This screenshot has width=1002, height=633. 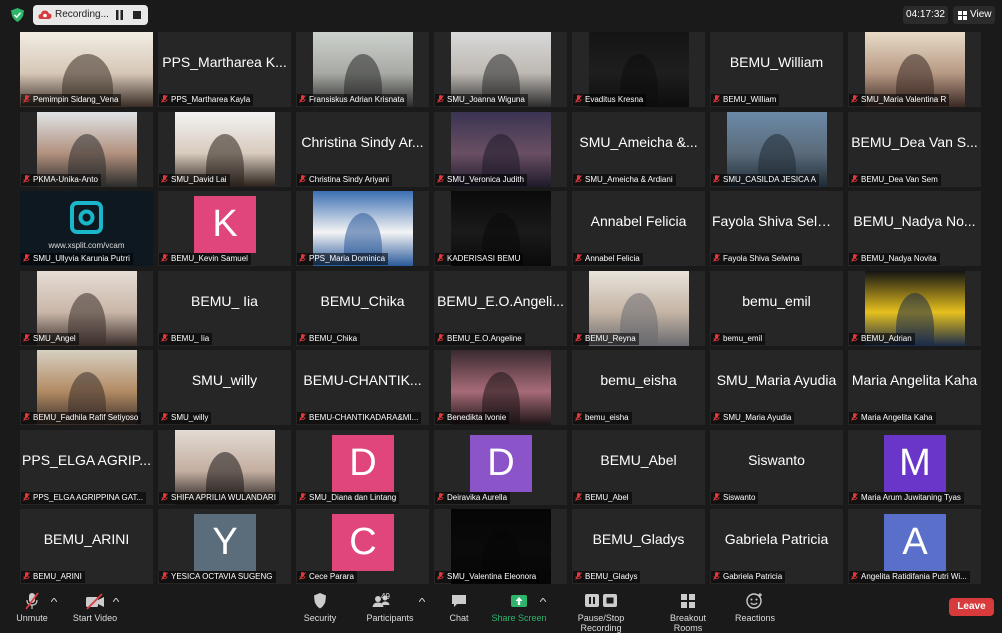 I want to click on participant-tile: Siswanto Siswanto, so click(x=776, y=467).